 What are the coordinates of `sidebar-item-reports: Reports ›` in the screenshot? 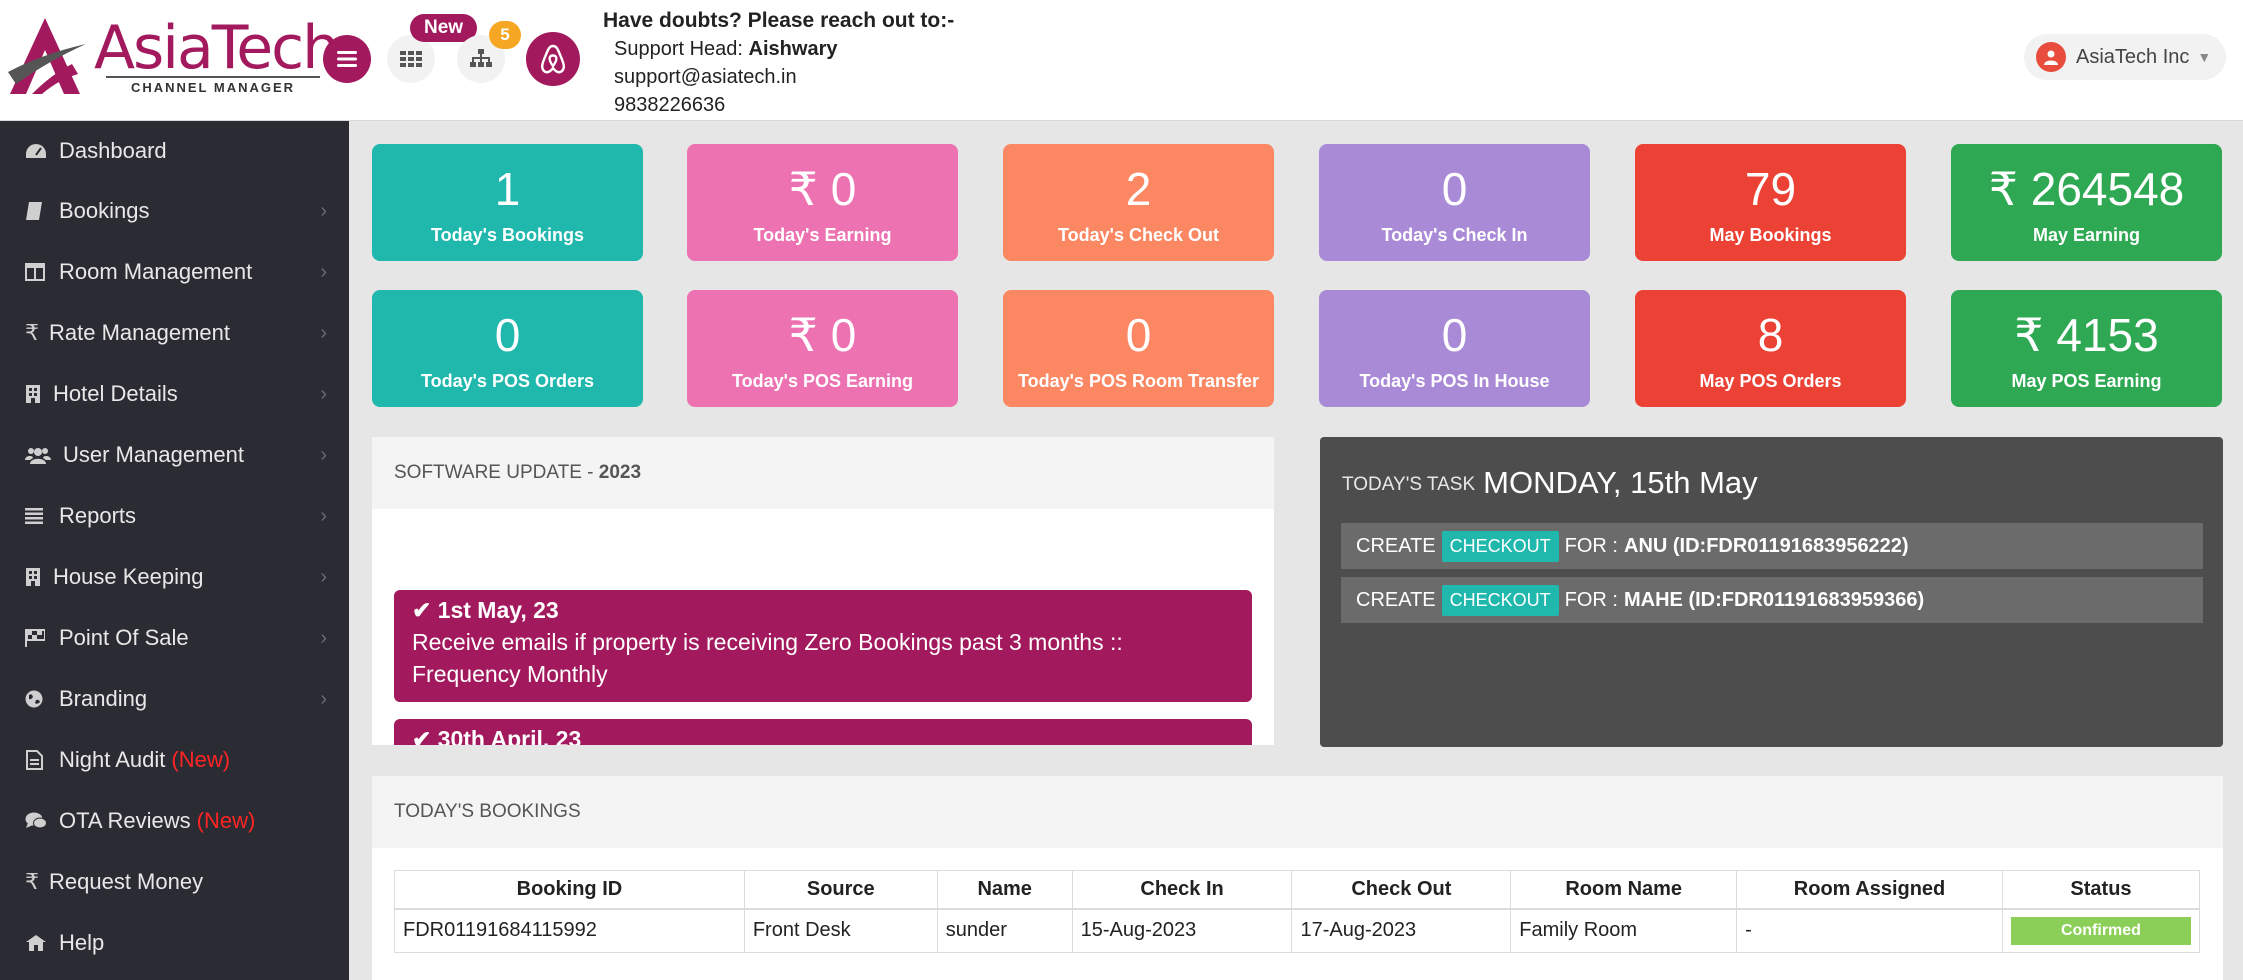 It's located at (174, 516).